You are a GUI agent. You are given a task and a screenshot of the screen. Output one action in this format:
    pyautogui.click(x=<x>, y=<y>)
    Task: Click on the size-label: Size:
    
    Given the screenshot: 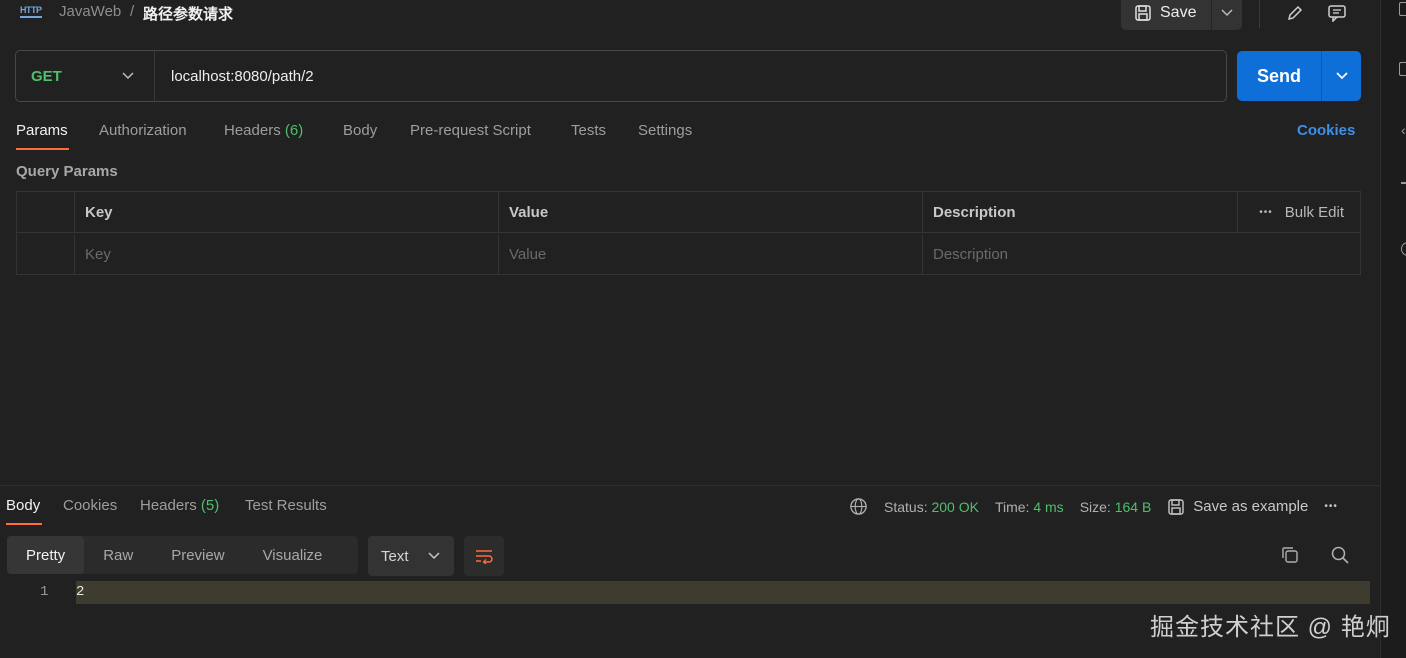 What is the action you would take?
    pyautogui.click(x=1095, y=506)
    